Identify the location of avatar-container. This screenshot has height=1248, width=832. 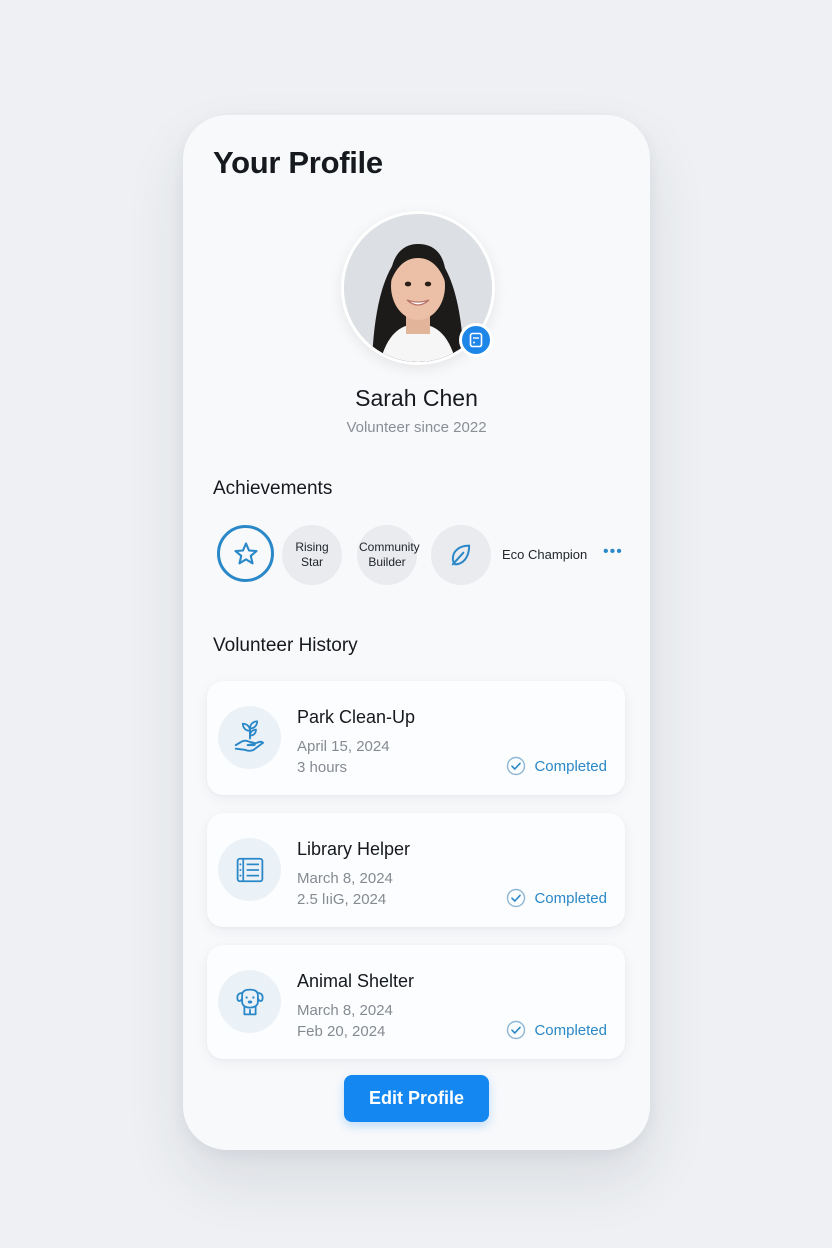
(418, 288).